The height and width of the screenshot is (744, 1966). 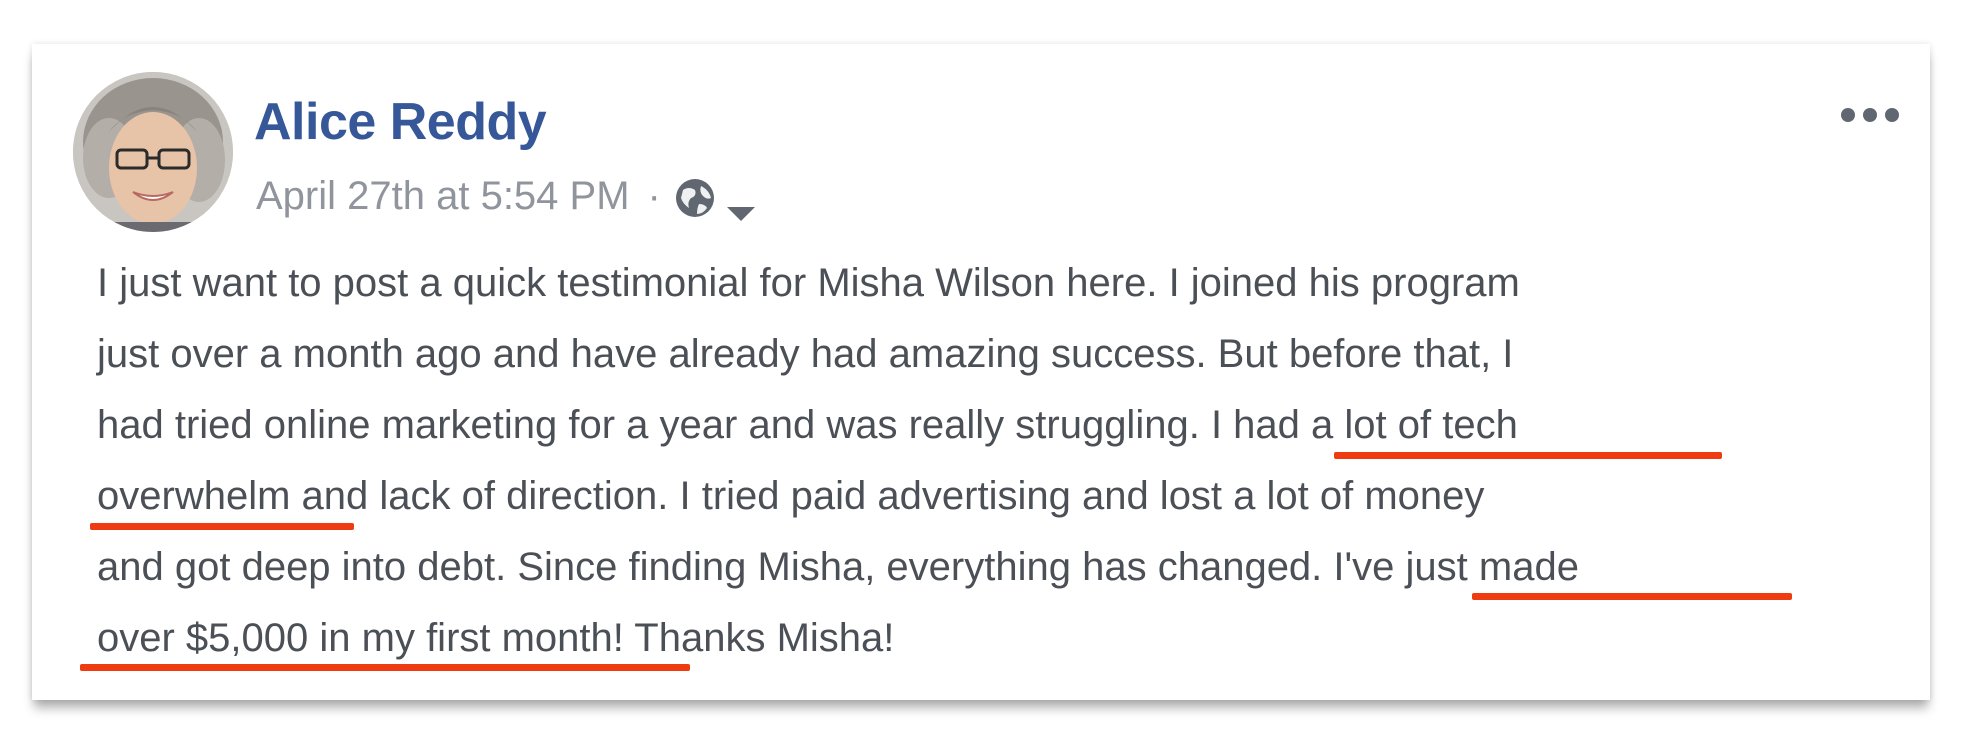 I want to click on highlighted-phrase: overwhelm, so click(x=194, y=496).